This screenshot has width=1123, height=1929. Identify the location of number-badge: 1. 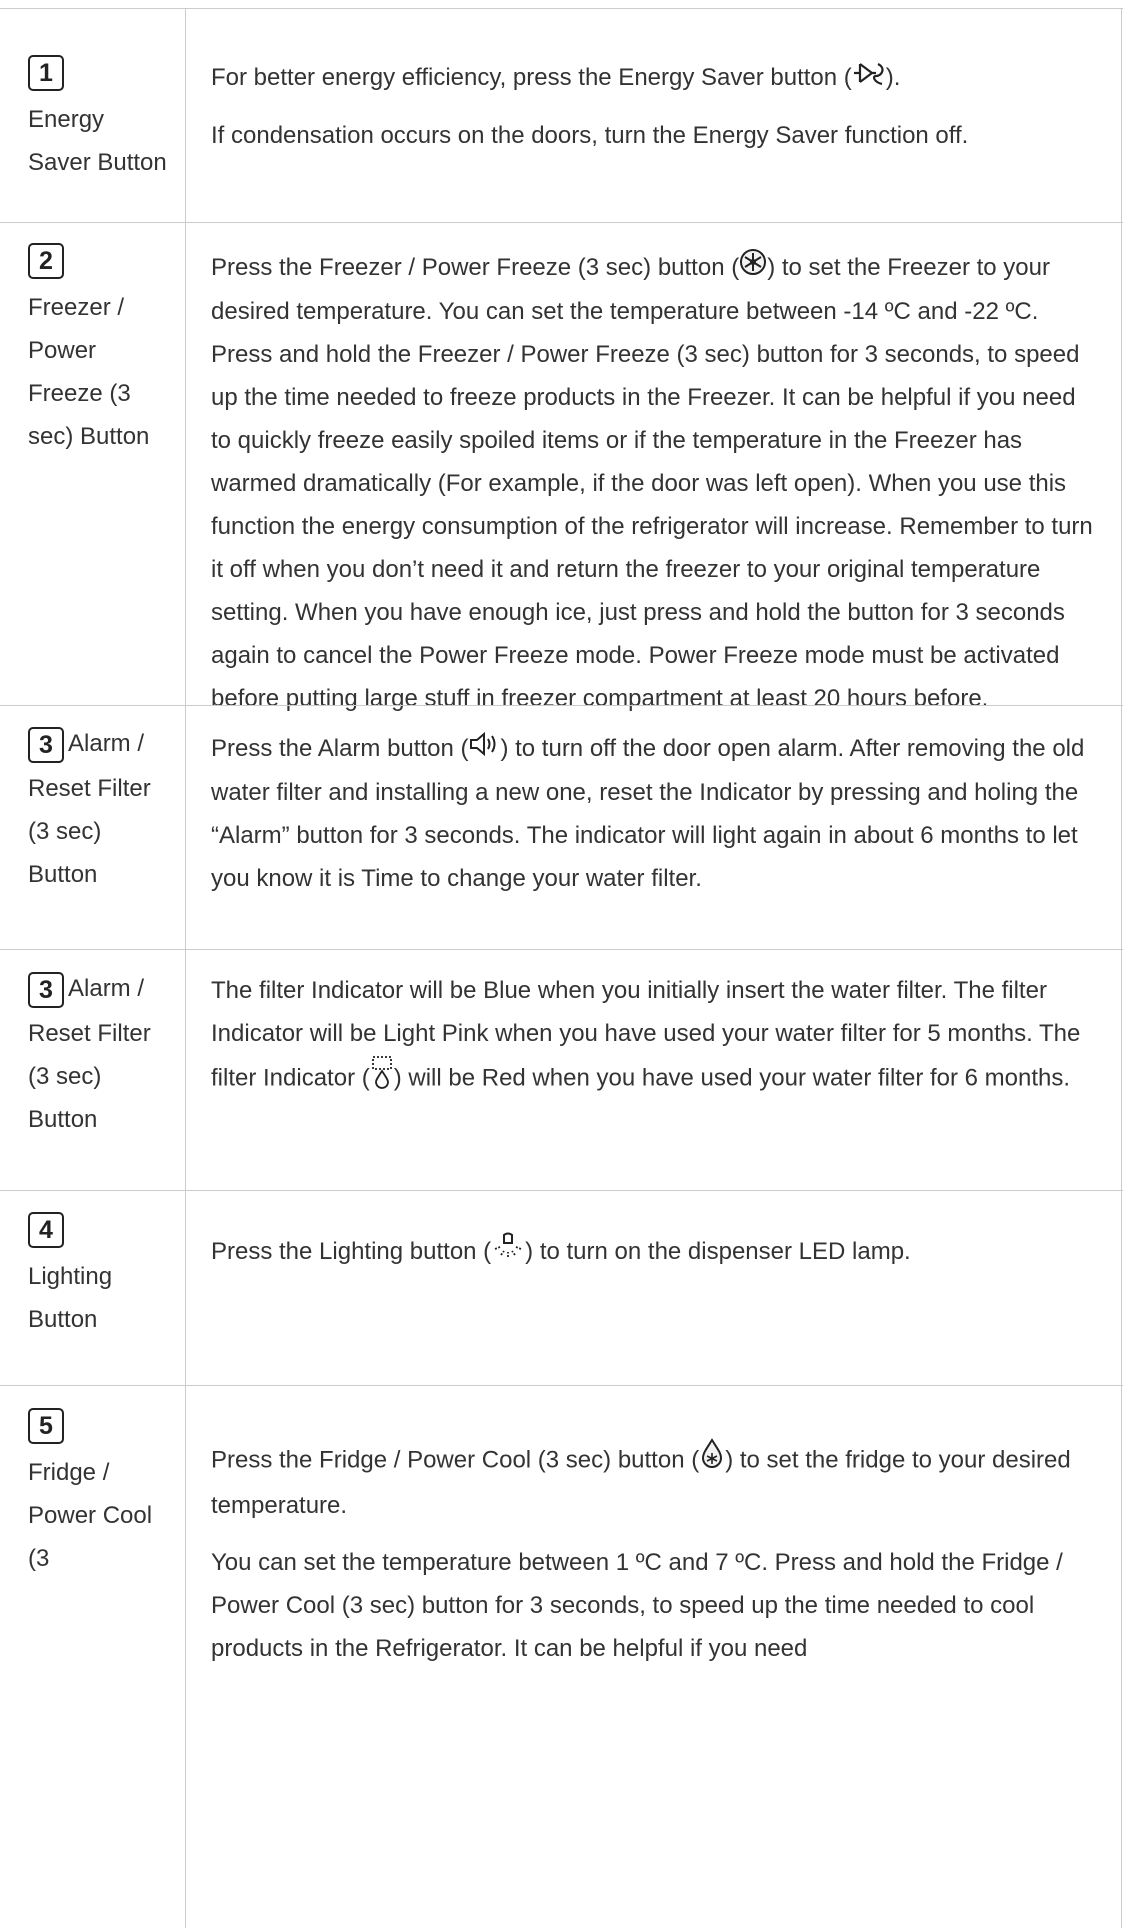
(46, 72).